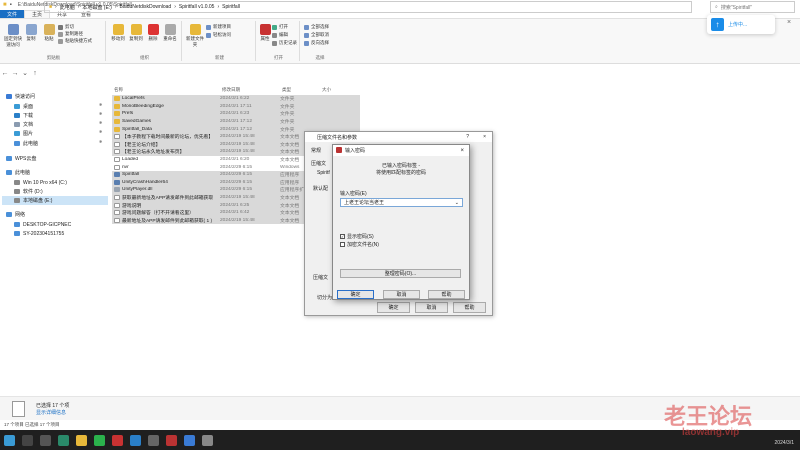 Image resolution: width=800 pixels, height=450 pixels. I want to click on rename-button: 重命名, so click(170, 33).